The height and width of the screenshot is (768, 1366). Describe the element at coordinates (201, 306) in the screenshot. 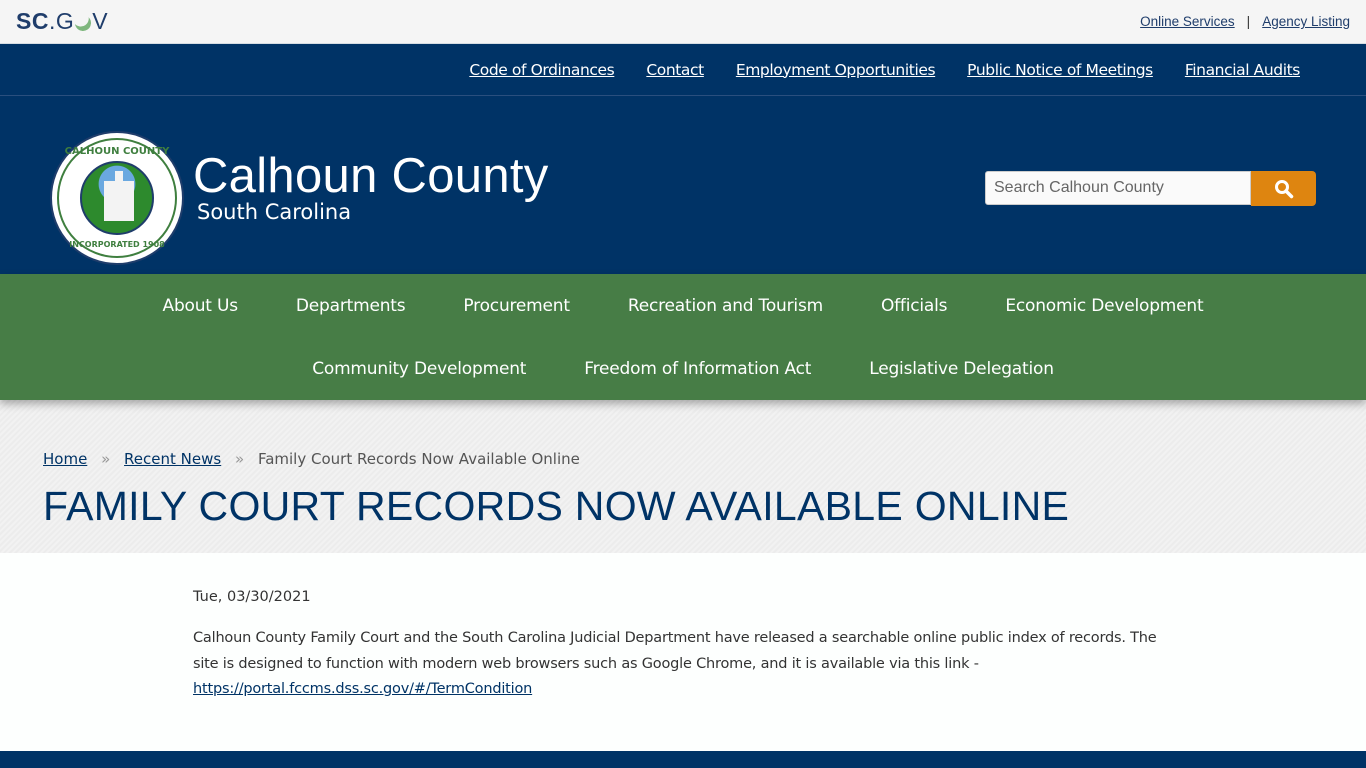

I see `nav-about-us: About Us` at that location.